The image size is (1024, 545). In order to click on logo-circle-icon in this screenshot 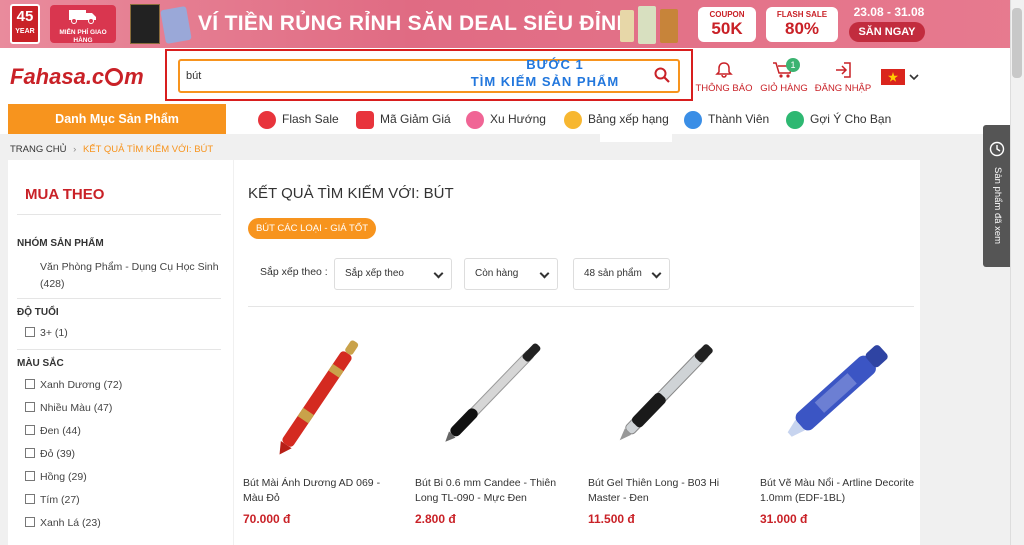, I will do `click(114, 77)`.